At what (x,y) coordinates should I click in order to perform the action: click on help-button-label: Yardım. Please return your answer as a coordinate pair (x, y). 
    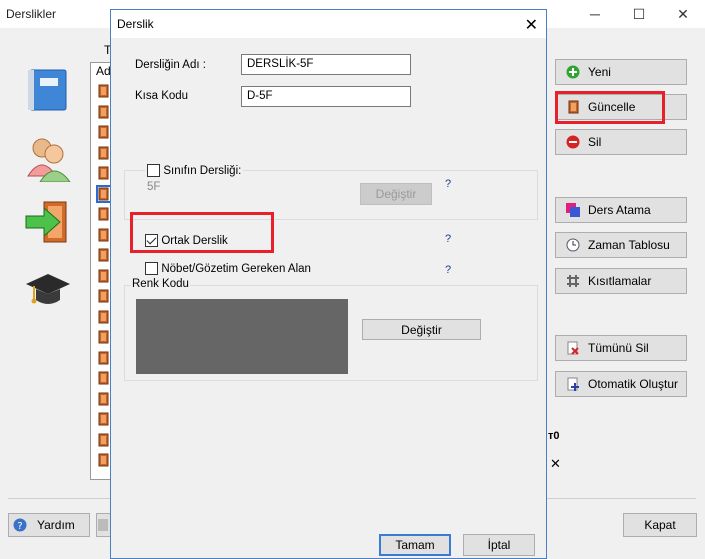
    Looking at the image, I should click on (56, 525).